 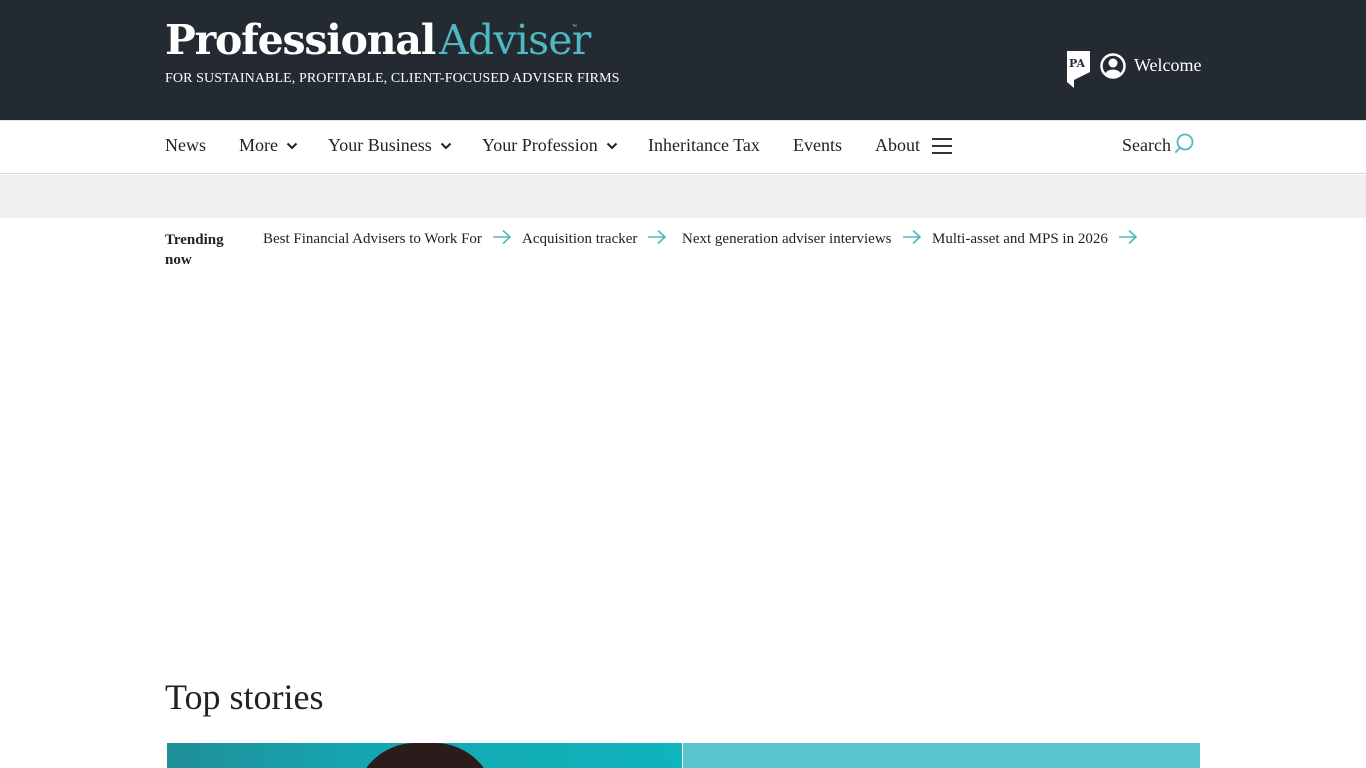 I want to click on nav-item-label: More, so click(x=258, y=145).